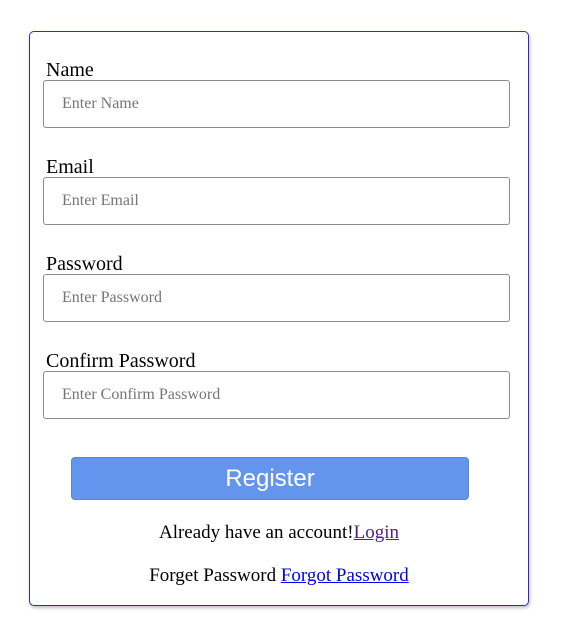 The height and width of the screenshot is (632, 568). I want to click on password-field-group: Password, so click(276, 288).